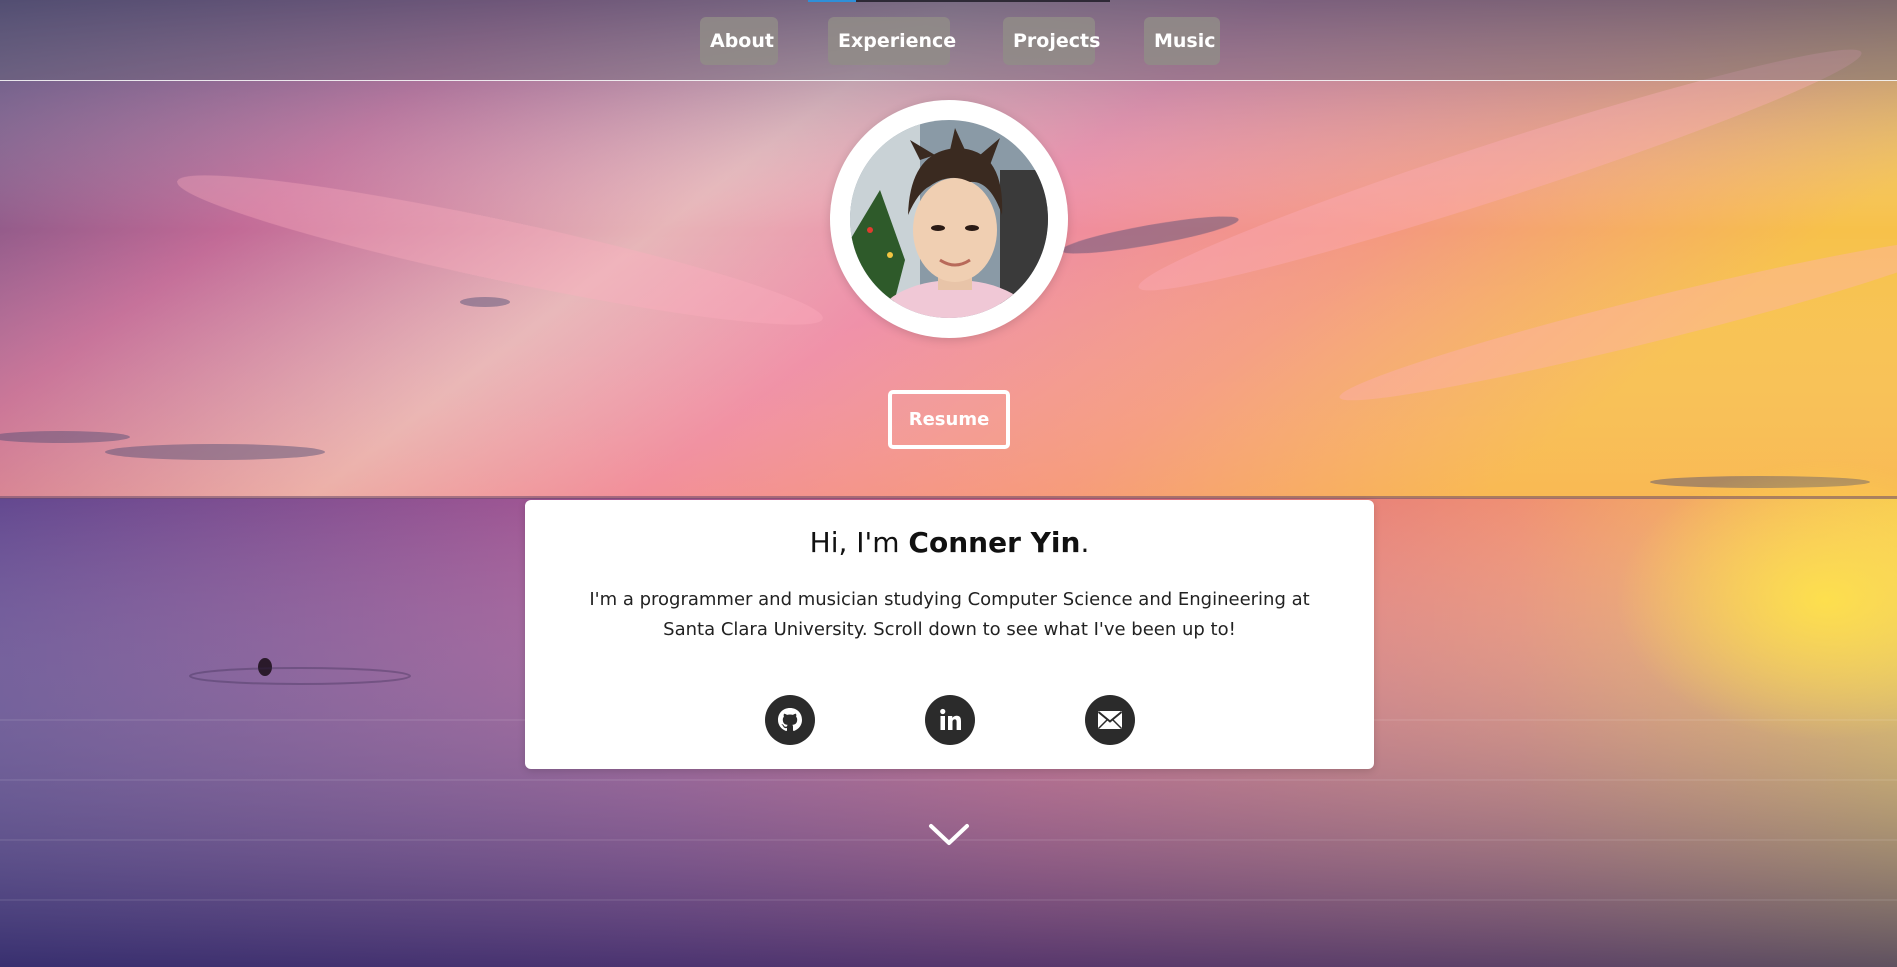 The width and height of the screenshot is (1897, 967). I want to click on github-icon, so click(790, 719).